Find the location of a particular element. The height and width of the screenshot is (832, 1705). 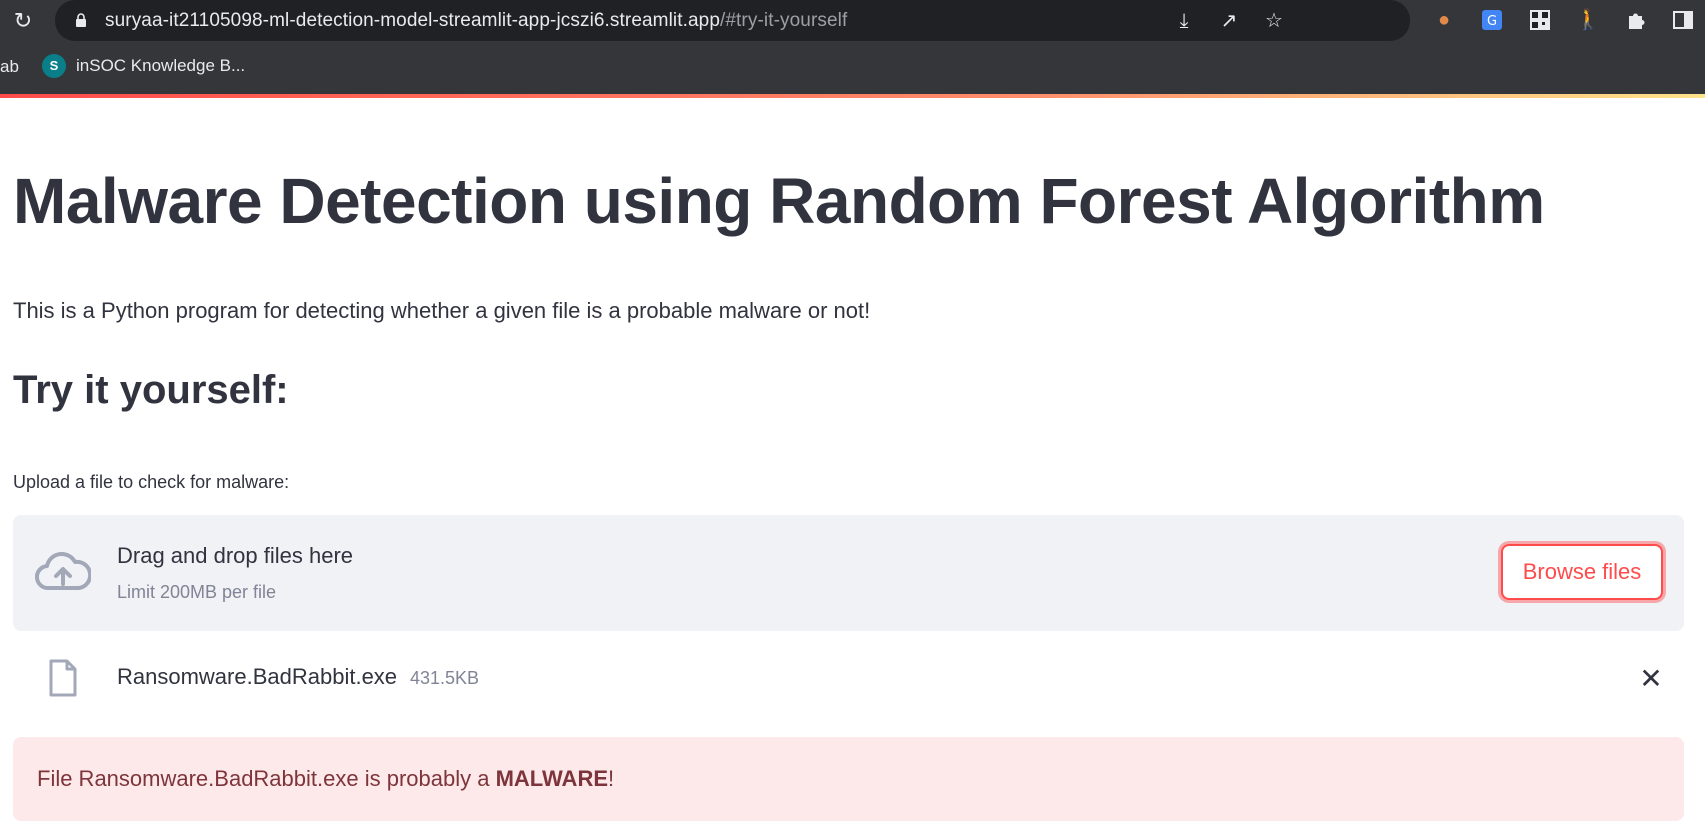

file-name: Ransomware.BadRabbit.exe is located at coordinates (257, 676).